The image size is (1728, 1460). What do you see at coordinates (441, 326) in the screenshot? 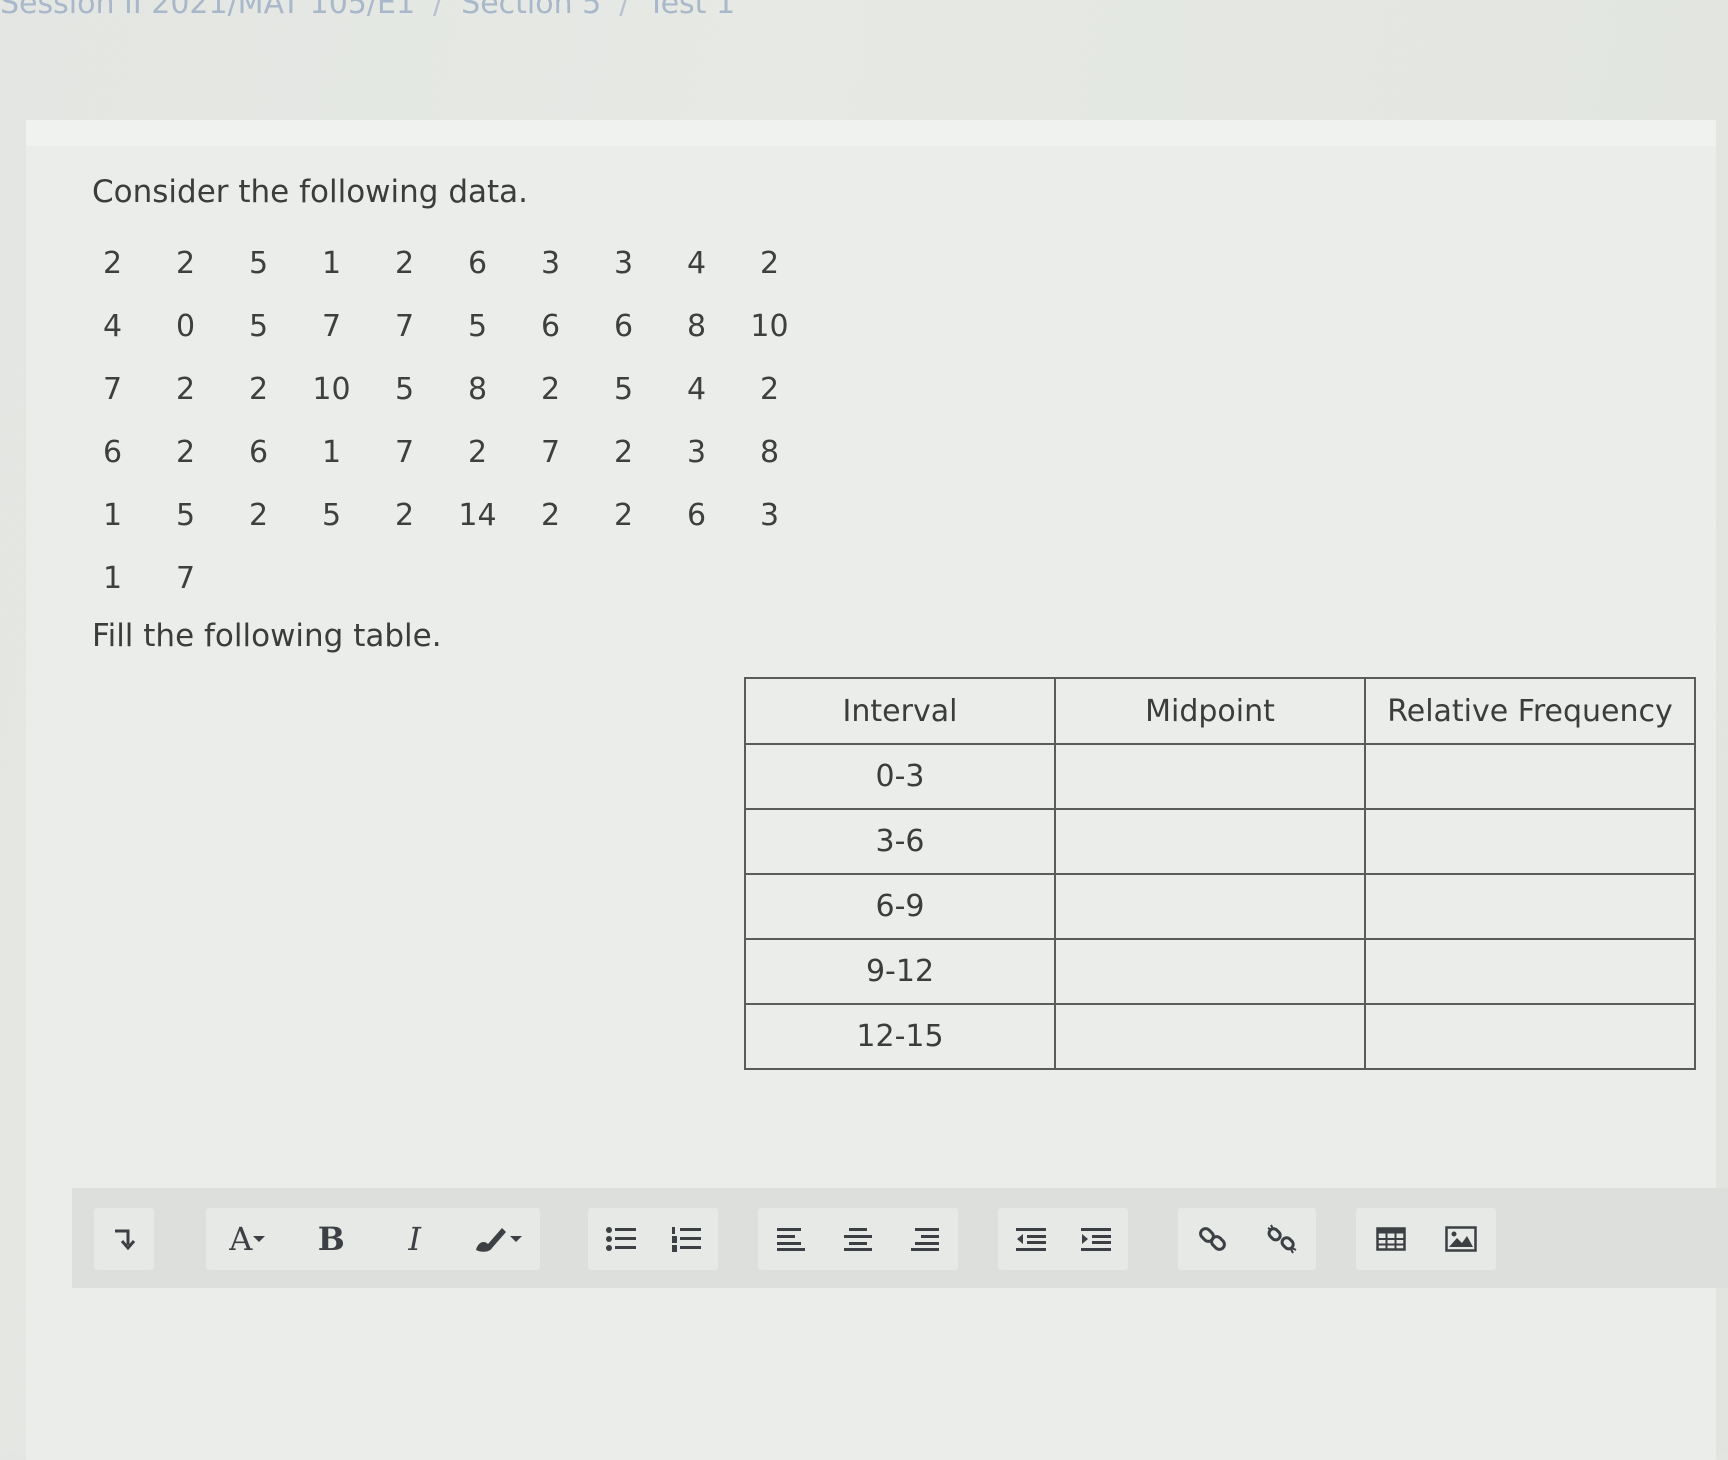
I see `data-row: 4 0 5 7 7 5 6 6 8 10` at bounding box center [441, 326].